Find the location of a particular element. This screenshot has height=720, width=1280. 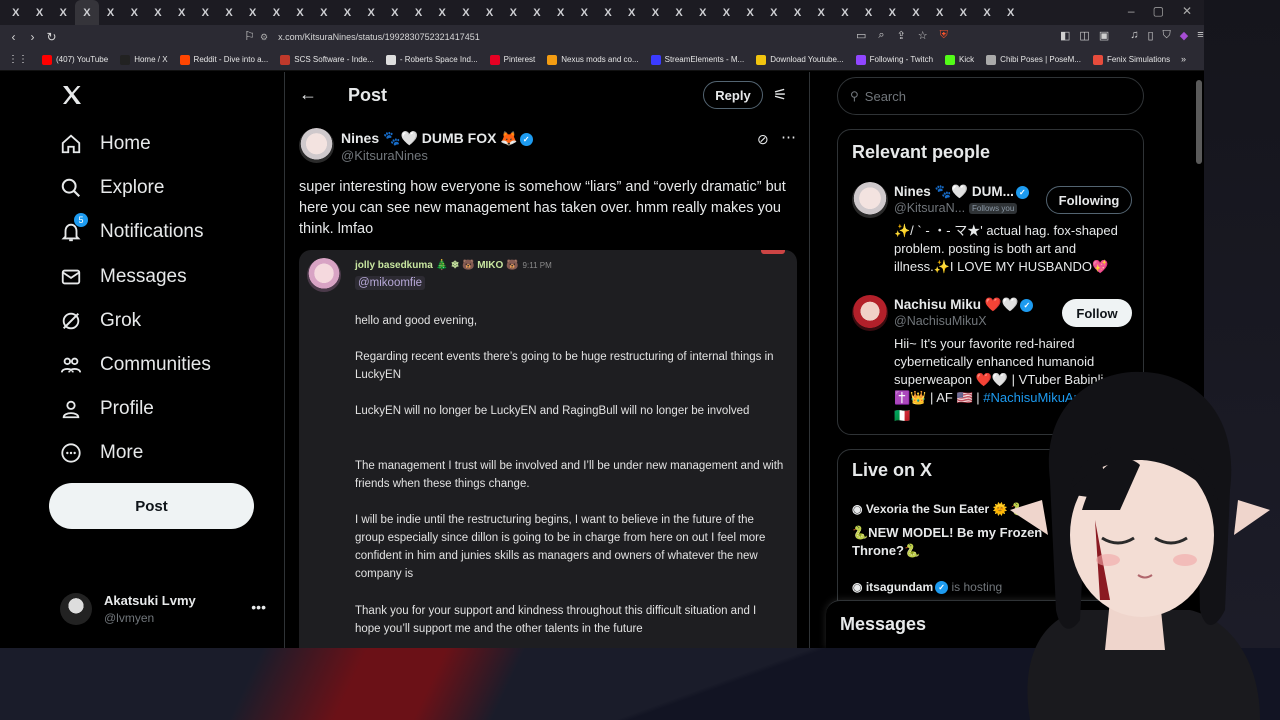

close-icon: ✕ is located at coordinates (1187, 11).